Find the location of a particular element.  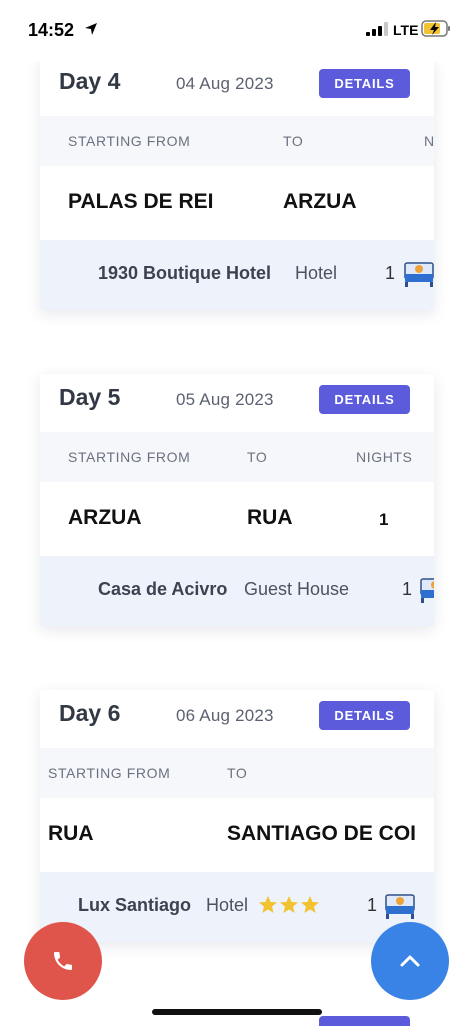

hotel-name: Casa de Acivro is located at coordinates (163, 589).